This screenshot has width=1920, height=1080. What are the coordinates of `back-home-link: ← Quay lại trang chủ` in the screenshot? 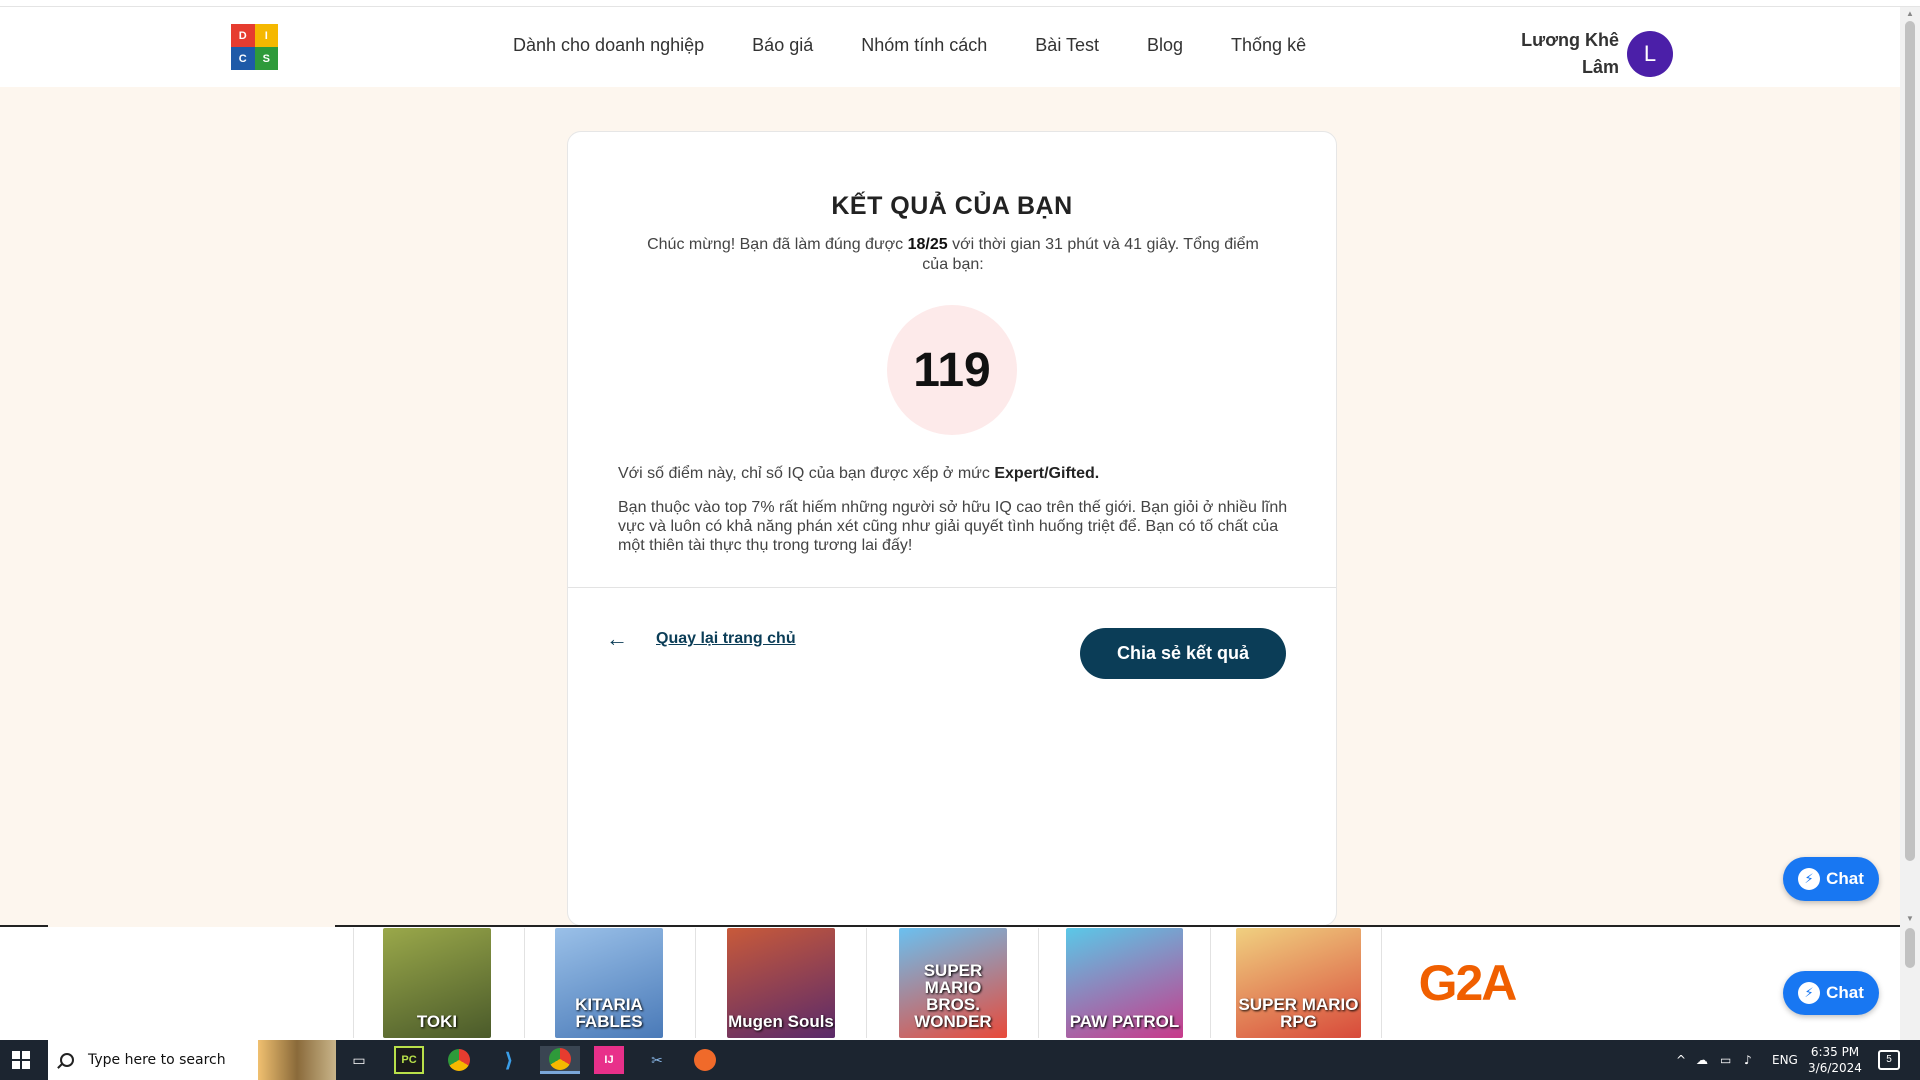 It's located at (701, 639).